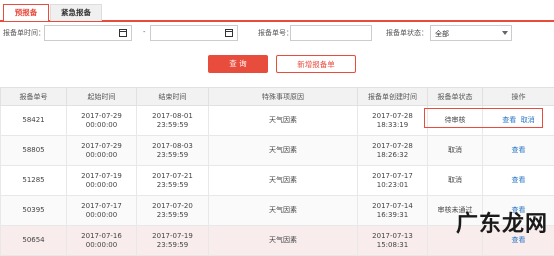  I want to click on report-no-input, so click(331, 33).